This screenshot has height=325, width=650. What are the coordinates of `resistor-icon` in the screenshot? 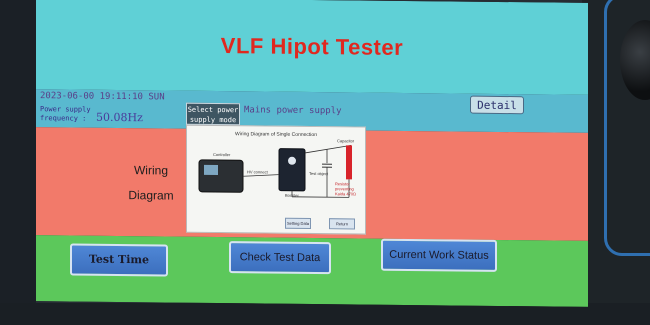 It's located at (349, 162).